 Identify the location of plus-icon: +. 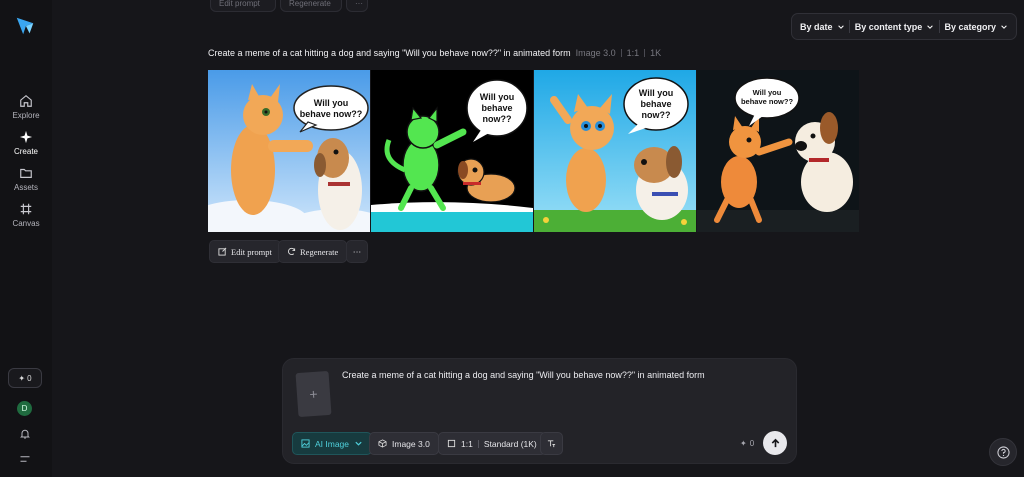
(313, 394).